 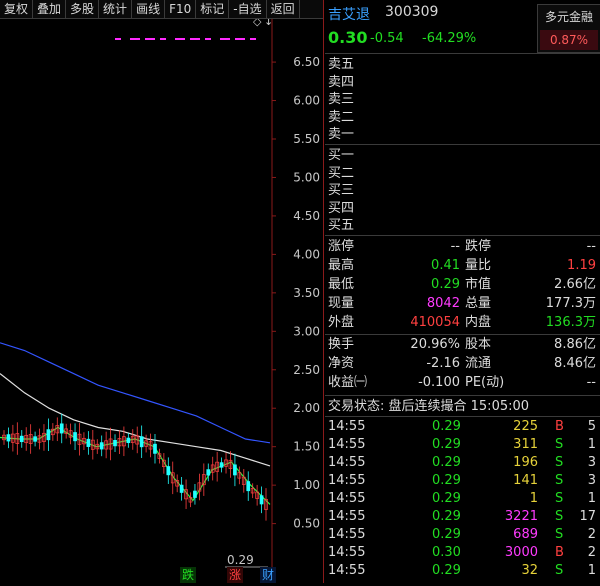 I want to click on orderbook-sell-row: 卖五, so click(x=341, y=64).